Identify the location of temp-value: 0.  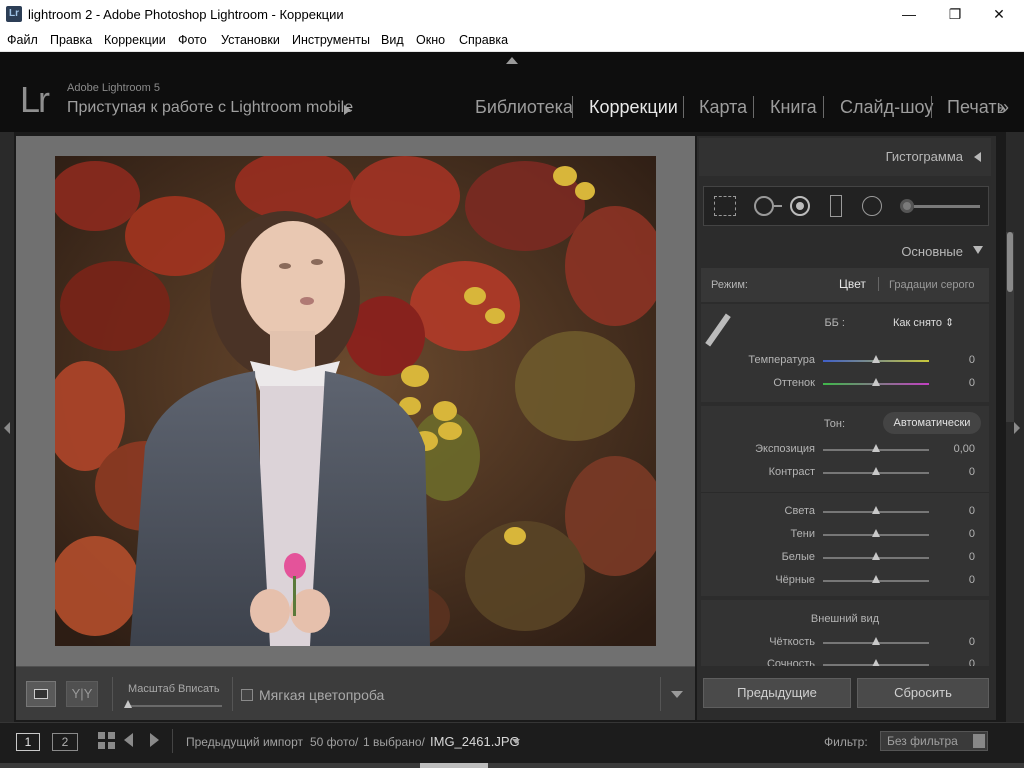
(955, 360).